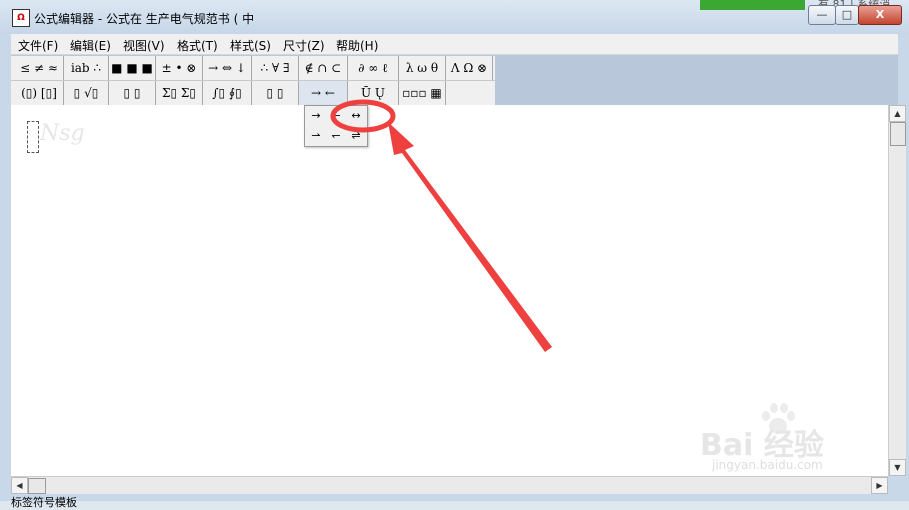 The image size is (909, 510). What do you see at coordinates (822, 15) in the screenshot?
I see `minimize-button: —` at bounding box center [822, 15].